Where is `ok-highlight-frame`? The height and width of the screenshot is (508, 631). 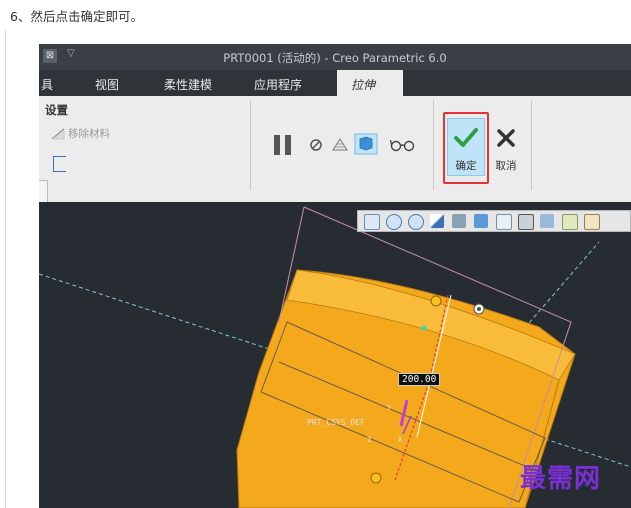
ok-highlight-frame is located at coordinates (466, 148).